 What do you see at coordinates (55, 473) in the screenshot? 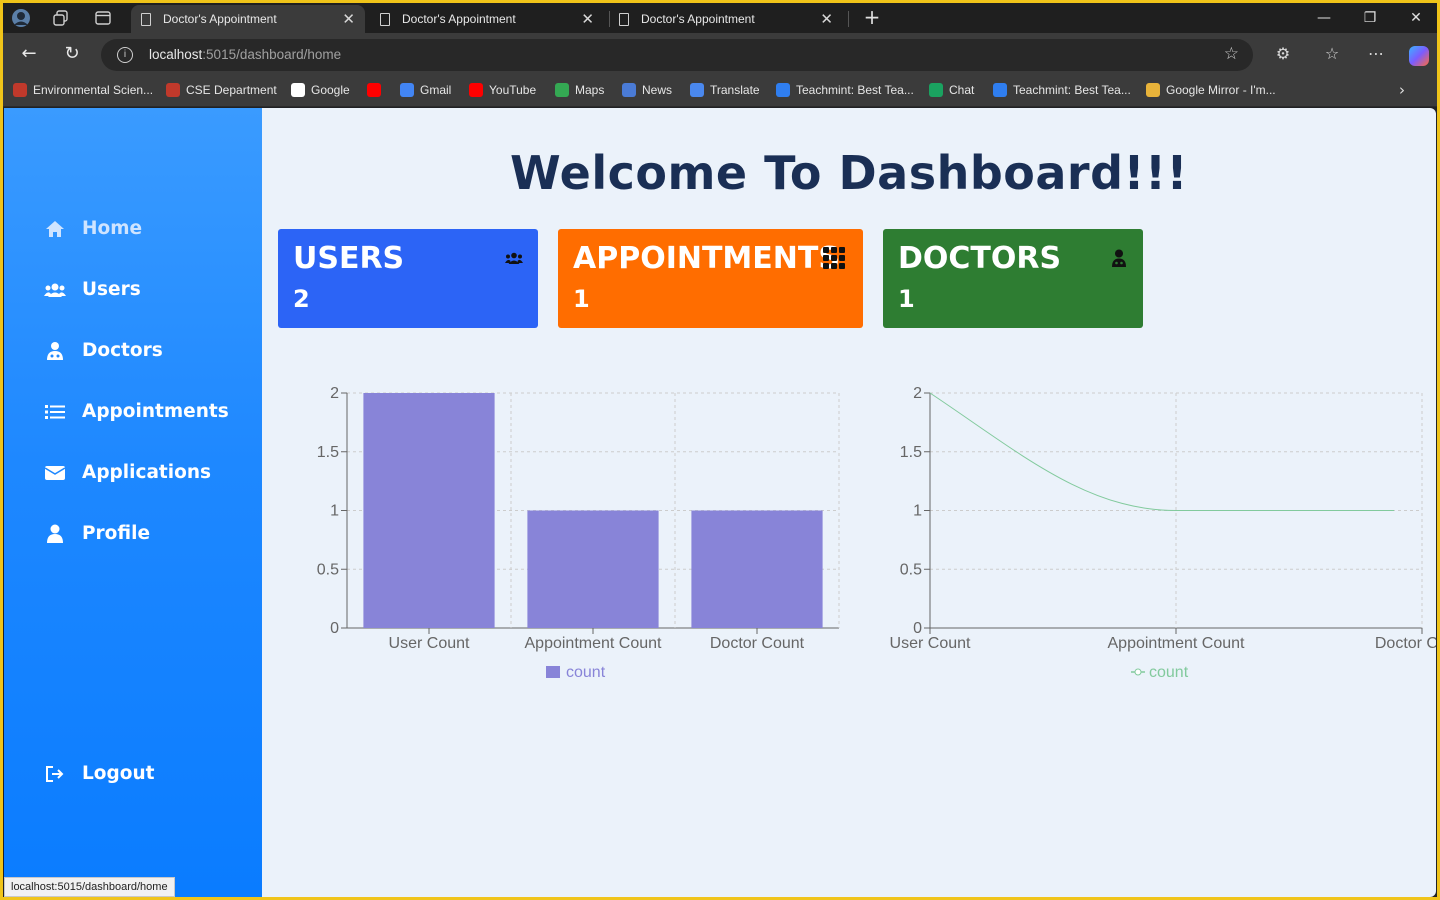
I see `envelope-icon` at bounding box center [55, 473].